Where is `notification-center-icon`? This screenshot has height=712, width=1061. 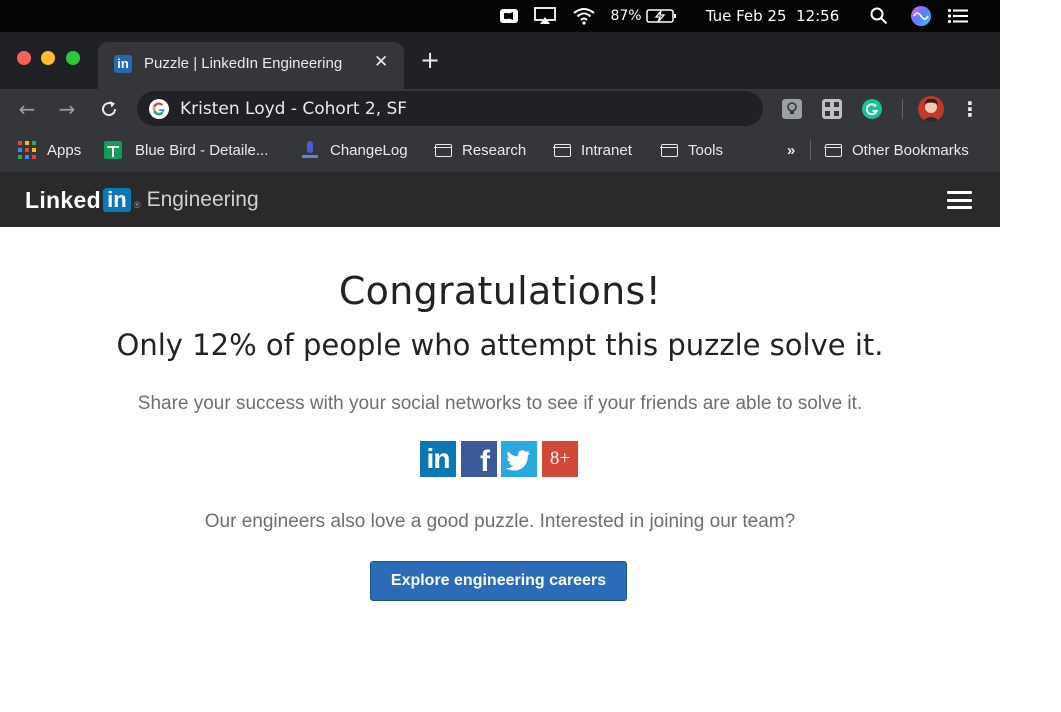
notification-center-icon is located at coordinates (958, 16).